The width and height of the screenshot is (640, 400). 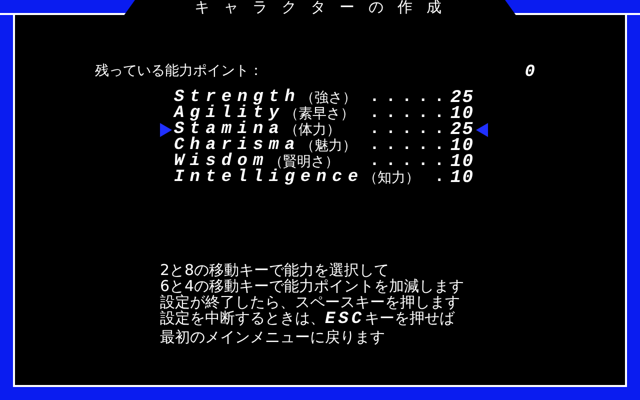 I want to click on stat-label: （賢明さ）, so click(x=303, y=162).